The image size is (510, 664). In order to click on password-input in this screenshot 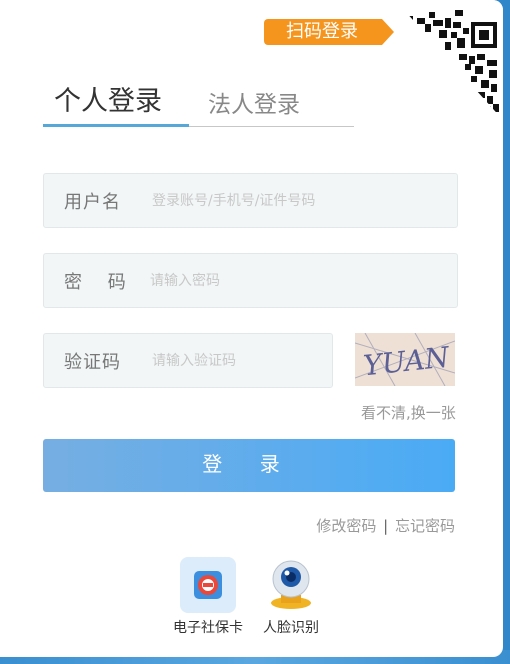, I will do `click(295, 280)`.